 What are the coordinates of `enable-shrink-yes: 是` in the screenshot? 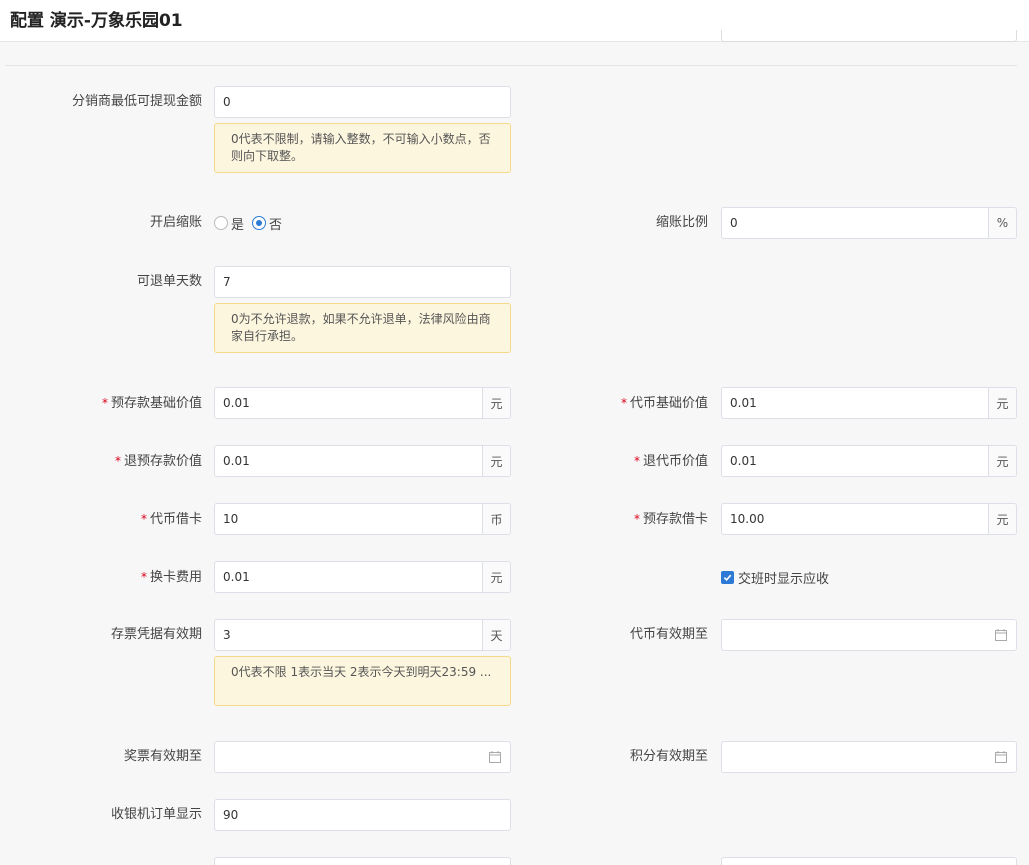 It's located at (229, 223).